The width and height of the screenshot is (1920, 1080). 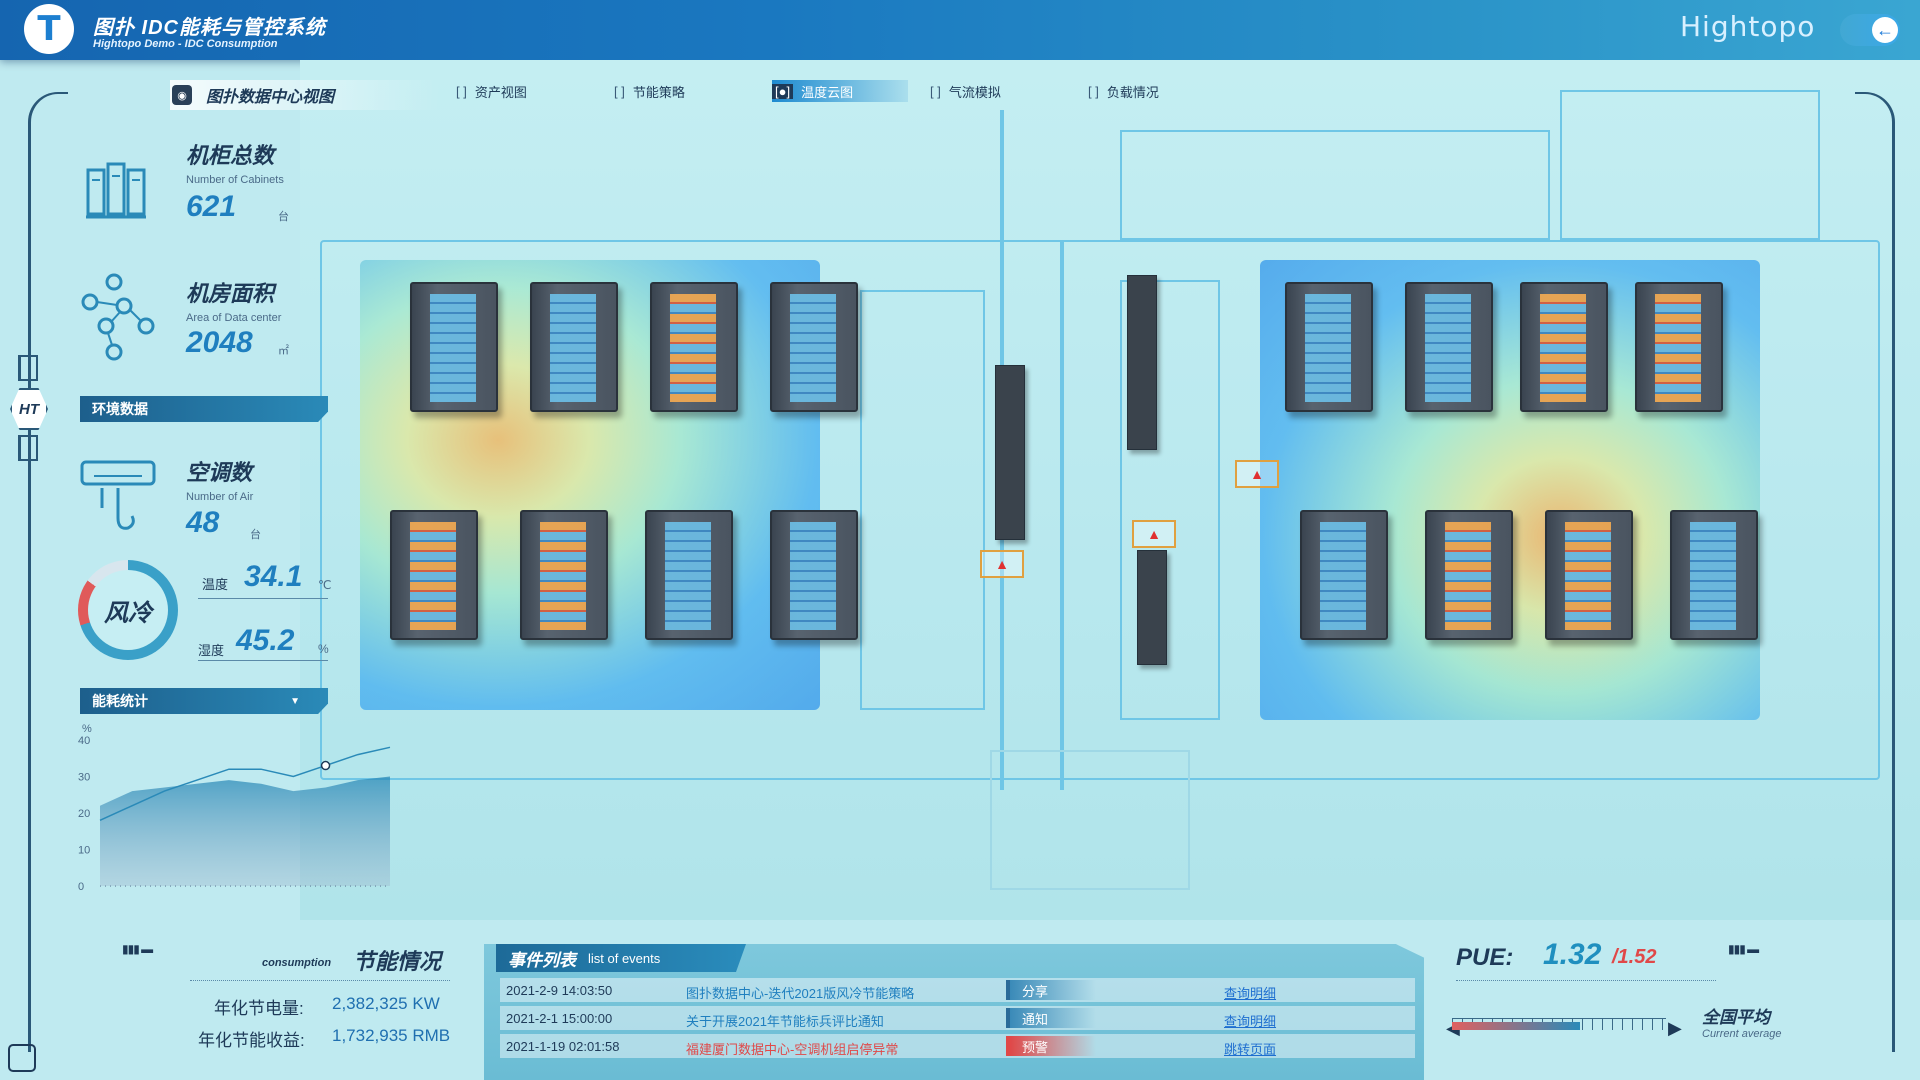 I want to click on tab-temperature-cloud: [●] 温度云图, so click(x=840, y=91).